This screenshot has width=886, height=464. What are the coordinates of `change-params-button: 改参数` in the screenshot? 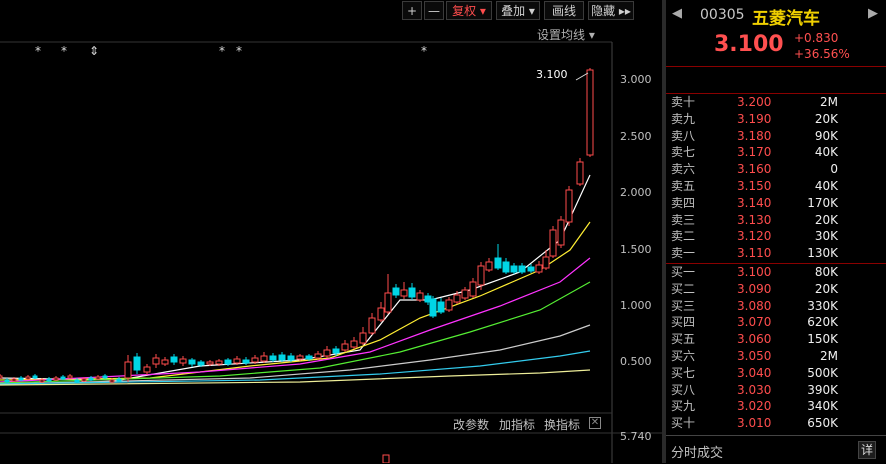 It's located at (471, 424).